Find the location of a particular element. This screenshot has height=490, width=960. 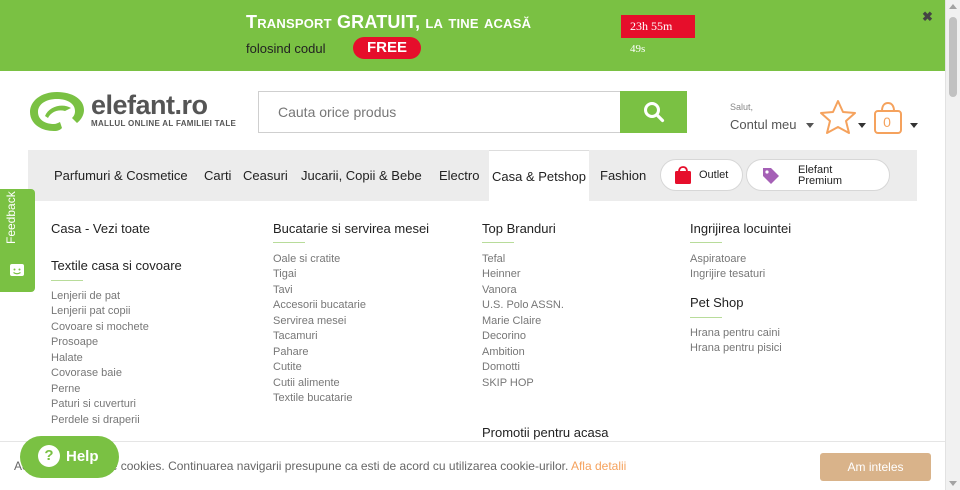

outlet-button: Outlet is located at coordinates (701, 175).